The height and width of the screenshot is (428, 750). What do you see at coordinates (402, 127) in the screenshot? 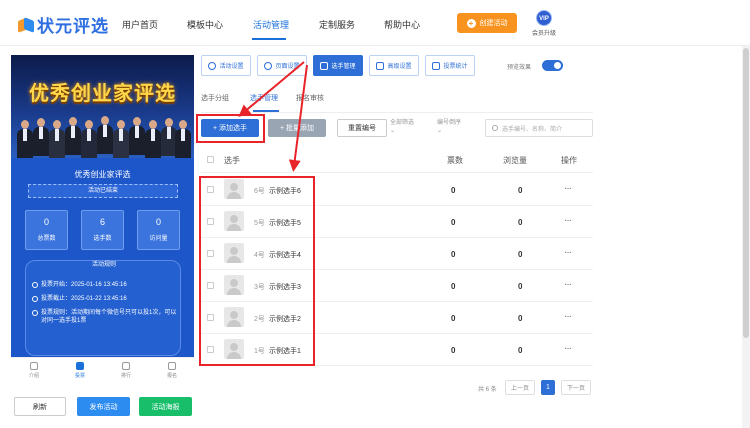
I see `filter-dropdown: 全部筛选 ⌄` at bounding box center [402, 127].